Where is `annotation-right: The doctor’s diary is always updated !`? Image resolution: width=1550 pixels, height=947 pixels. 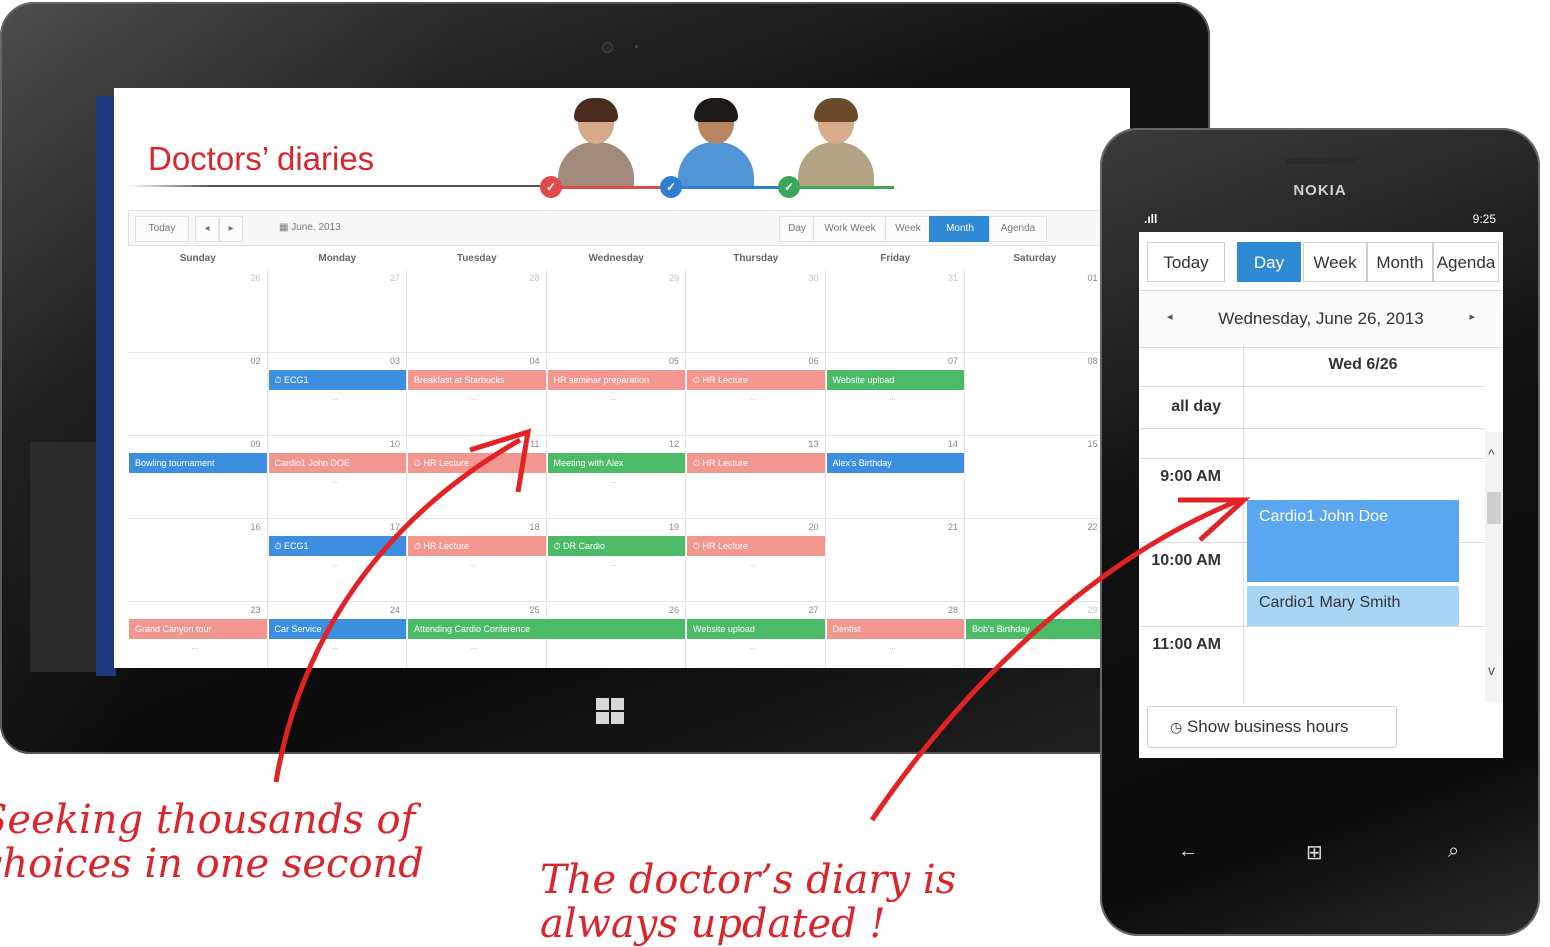 annotation-right: The doctor’s diary is always updated ! is located at coordinates (748, 902).